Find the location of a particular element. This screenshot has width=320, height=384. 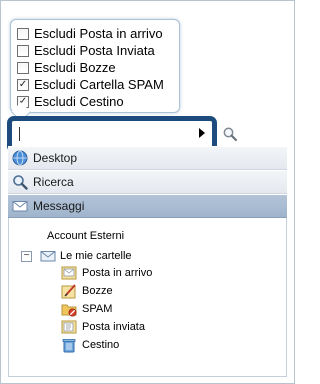

folder-inbox: Posta in arrivo is located at coordinates (106, 273).